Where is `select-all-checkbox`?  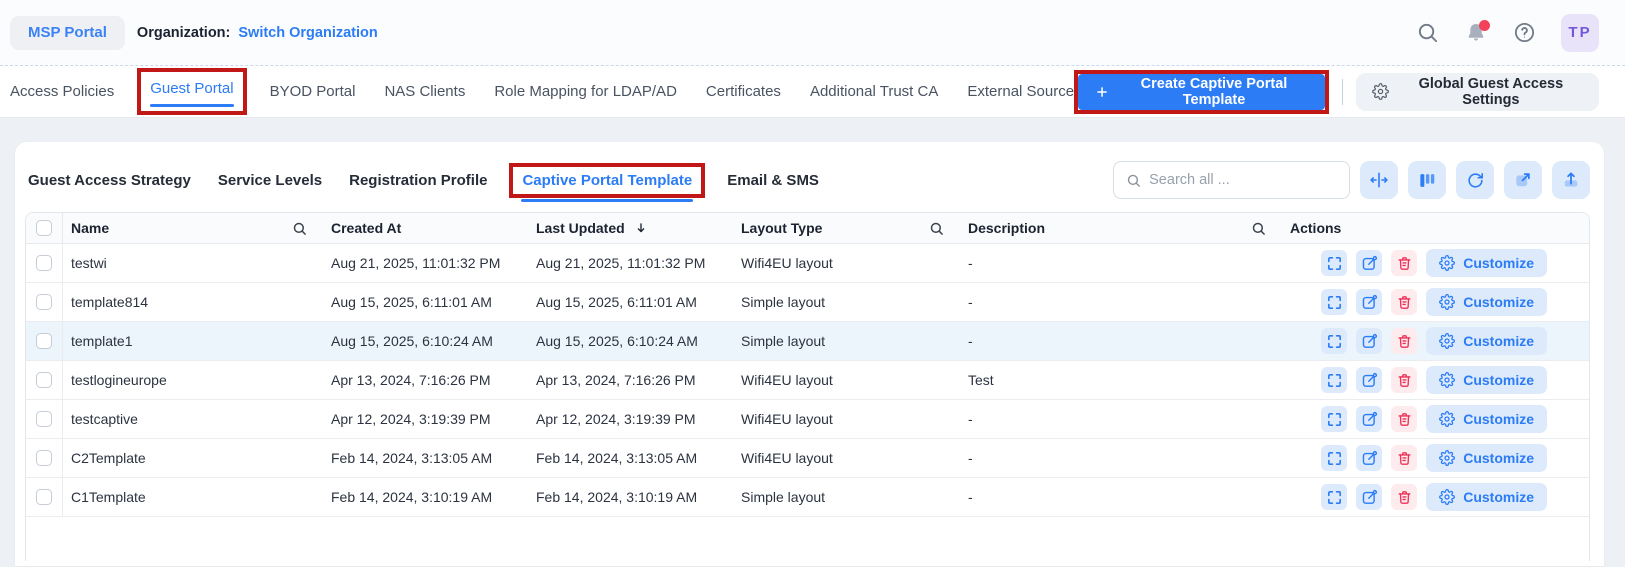
select-all-checkbox is located at coordinates (44, 228).